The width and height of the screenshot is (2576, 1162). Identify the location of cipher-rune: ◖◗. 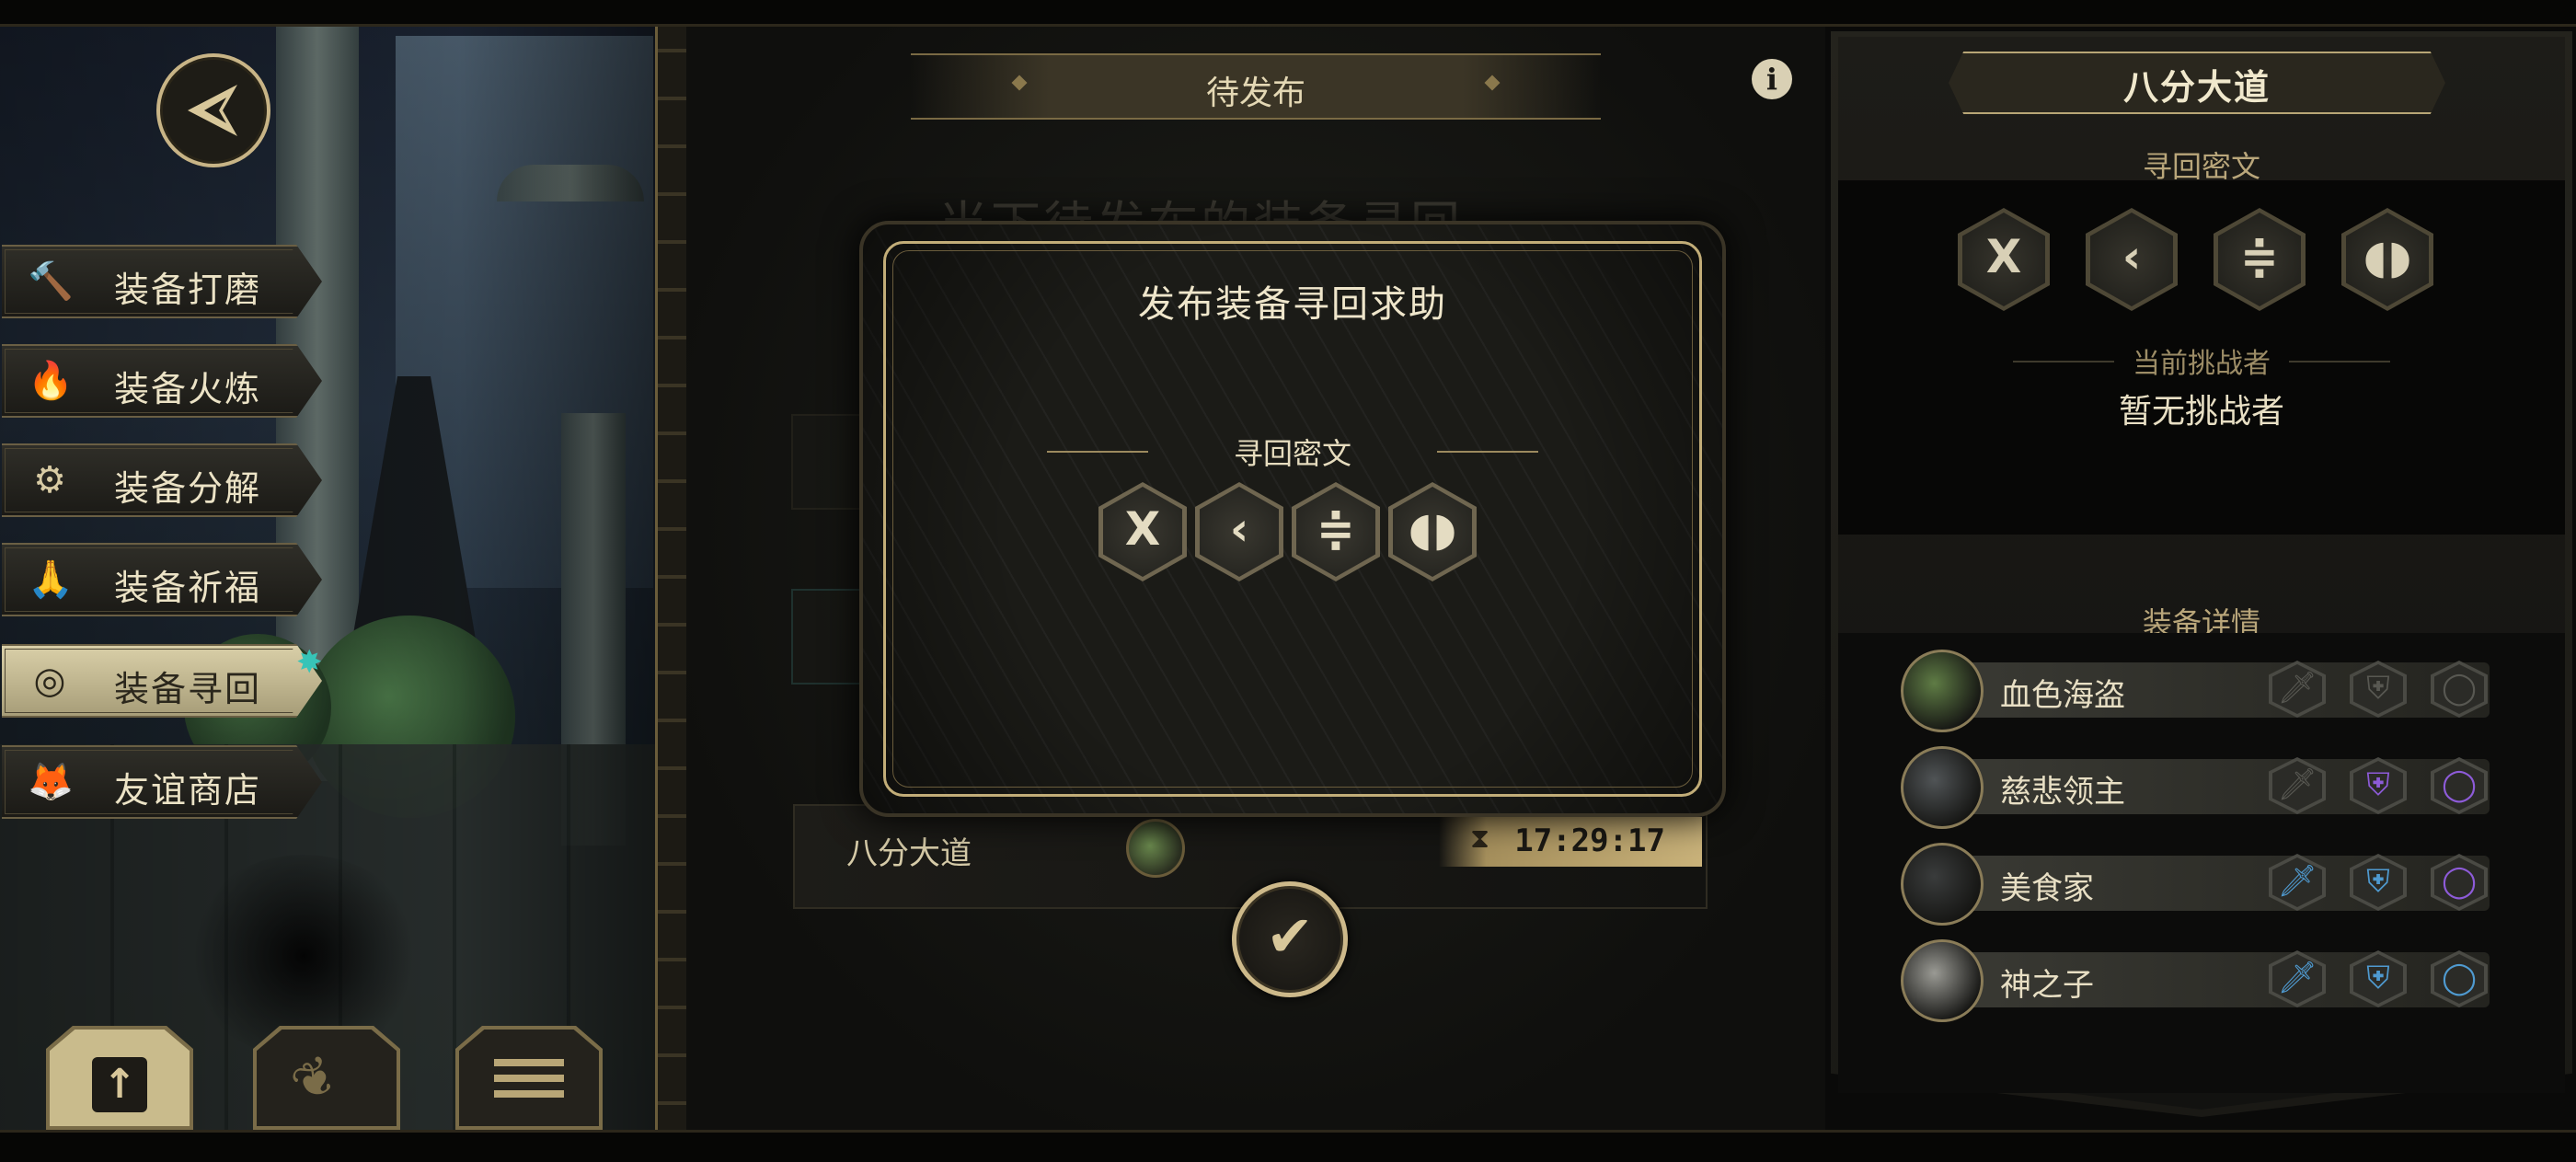
(2387, 260).